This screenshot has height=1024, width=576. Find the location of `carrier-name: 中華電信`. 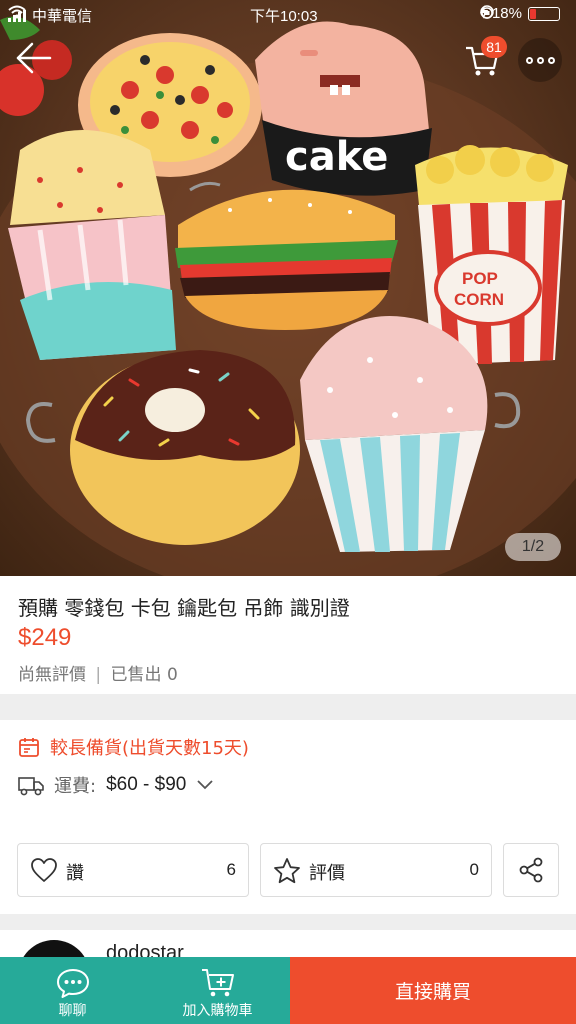

carrier-name: 中華電信 is located at coordinates (62, 16).